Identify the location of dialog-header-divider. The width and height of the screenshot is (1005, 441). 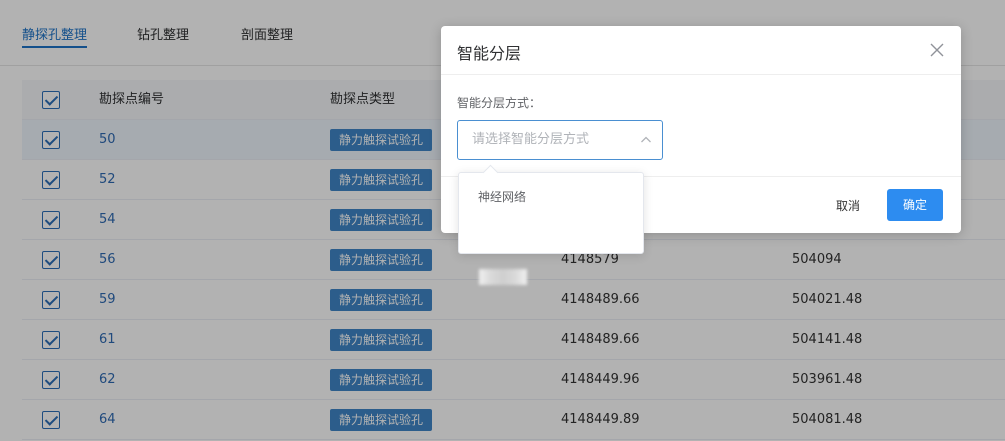
(701, 74).